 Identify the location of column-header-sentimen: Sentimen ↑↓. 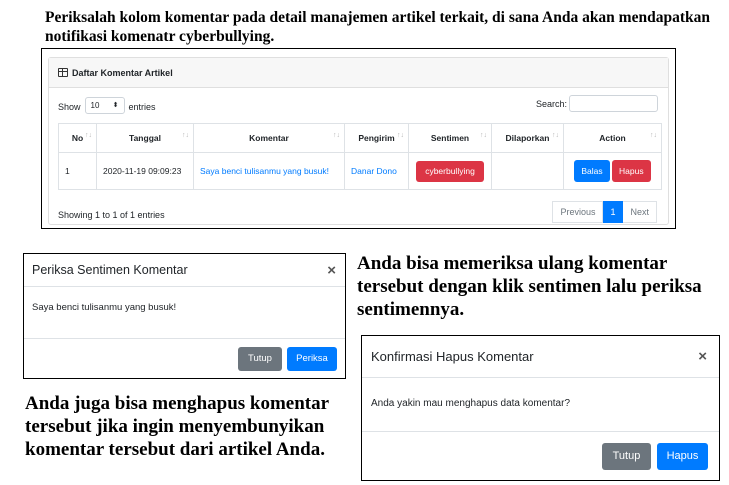
(450, 138).